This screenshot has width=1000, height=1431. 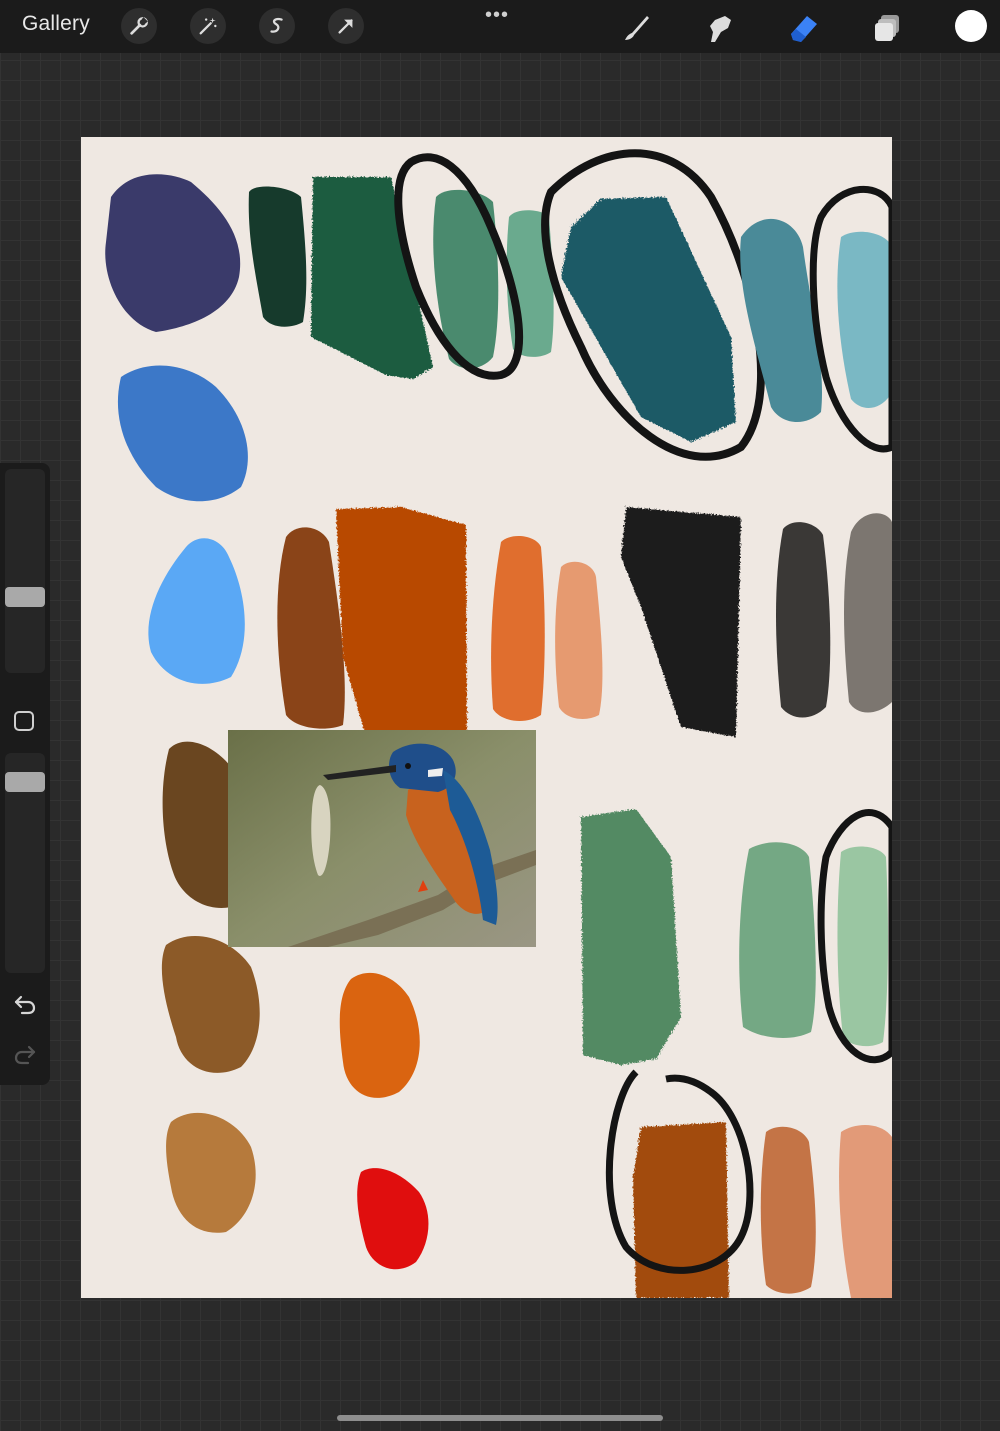 I want to click on gray-swatch, so click(x=868, y=613).